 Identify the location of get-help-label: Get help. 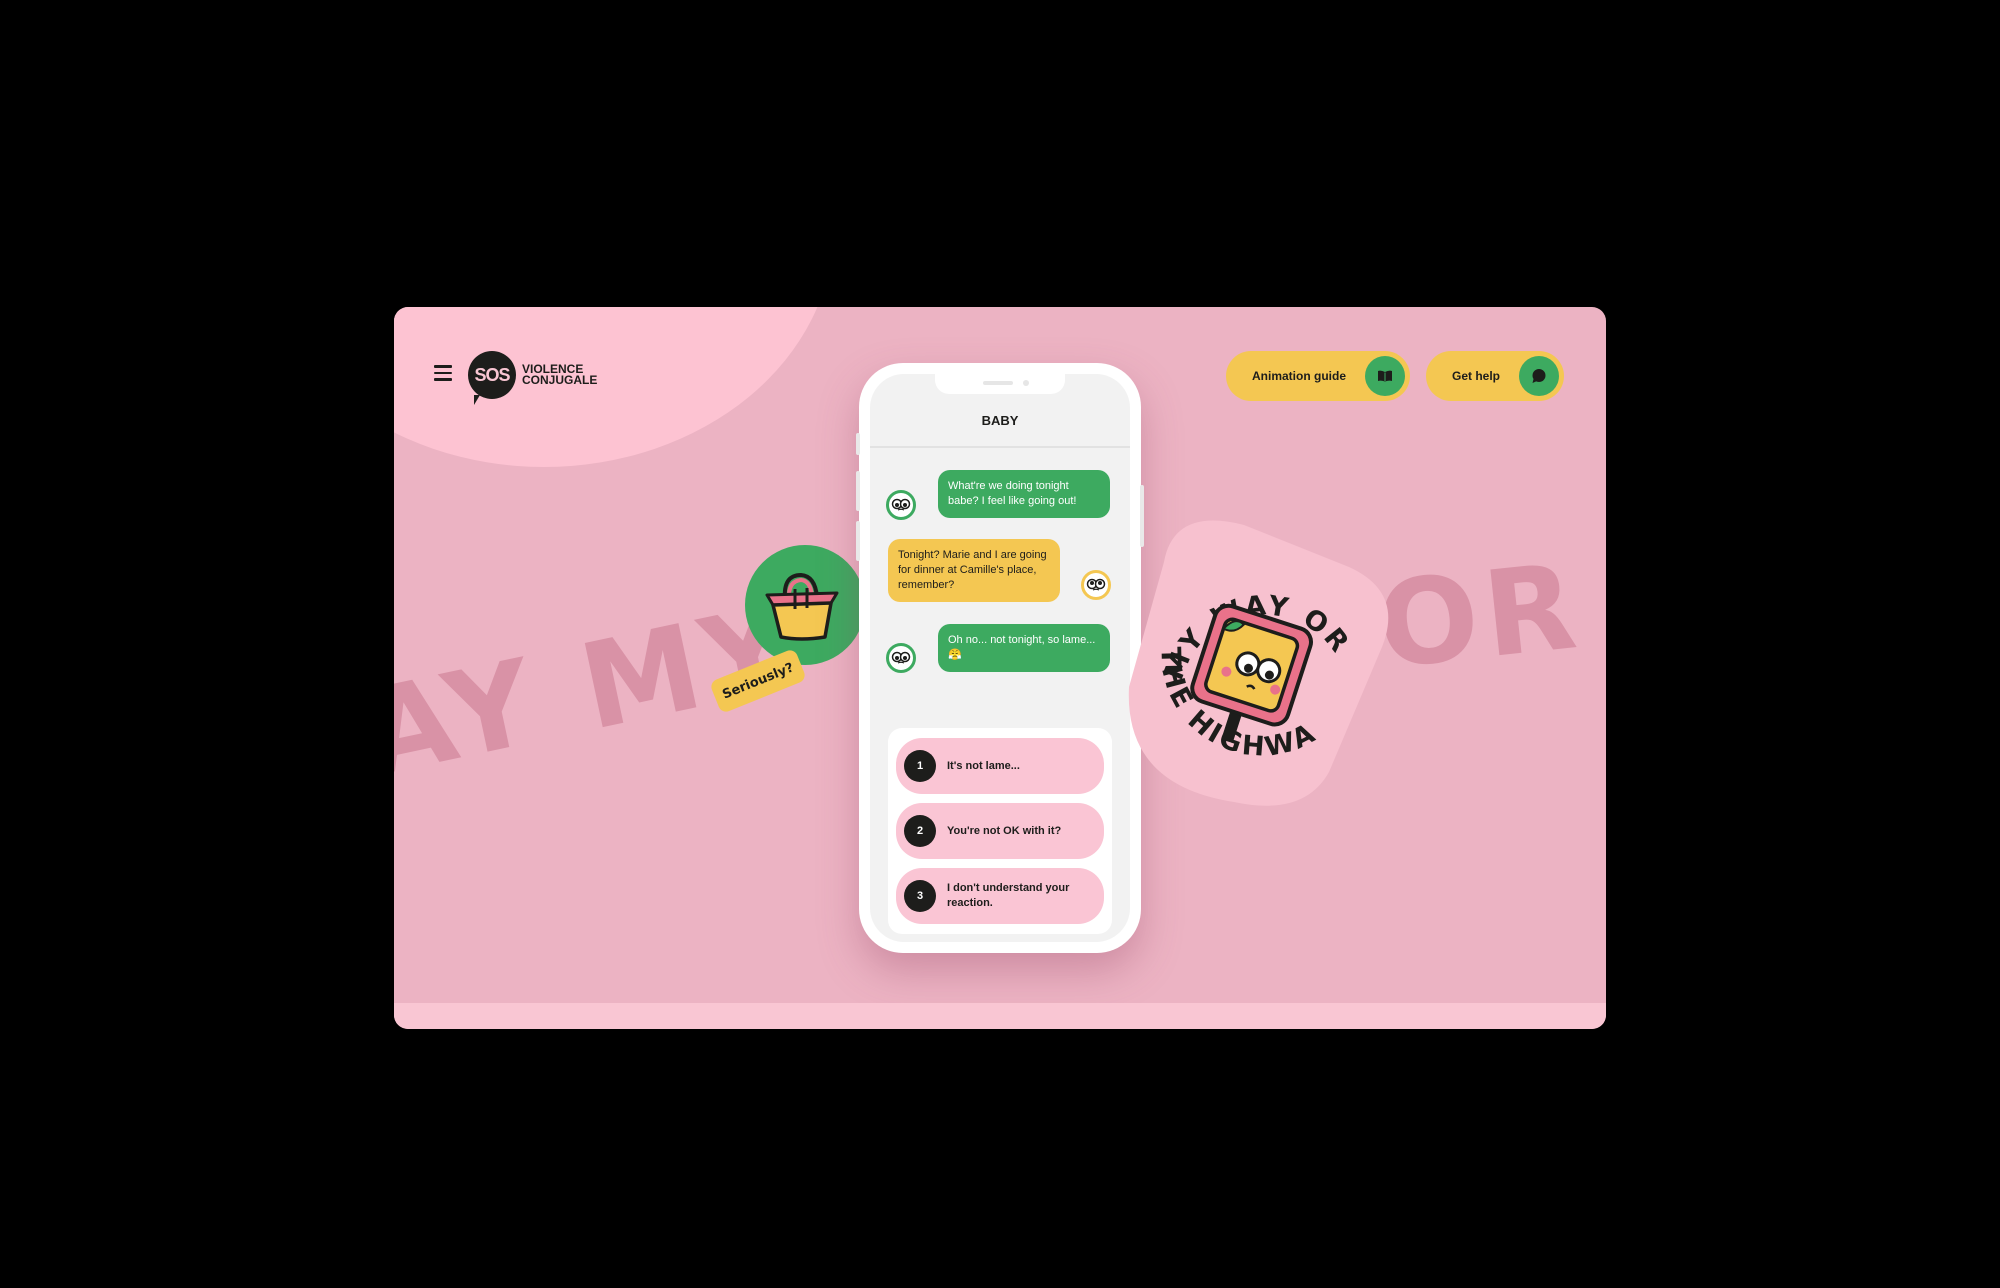
(1476, 376).